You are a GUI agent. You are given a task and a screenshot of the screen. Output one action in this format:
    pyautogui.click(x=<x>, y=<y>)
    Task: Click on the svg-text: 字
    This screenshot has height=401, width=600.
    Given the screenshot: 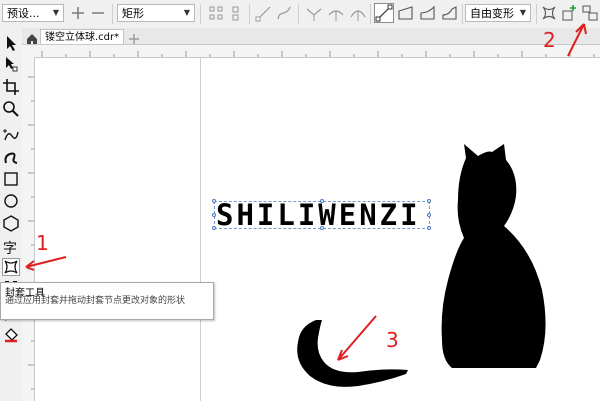 What is the action you would take?
    pyautogui.click(x=10, y=248)
    